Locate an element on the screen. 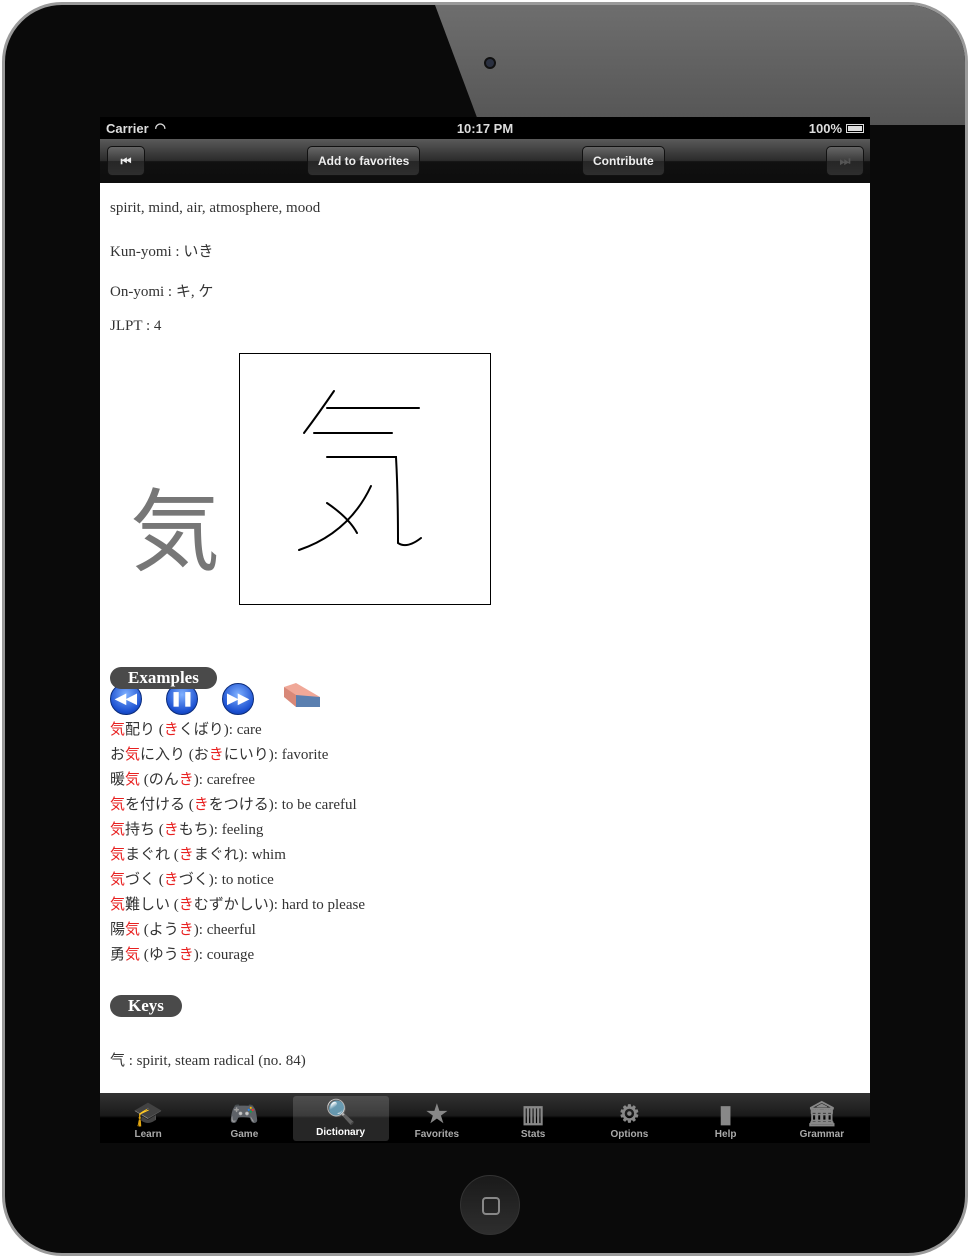  tab-learn: 🎓 Learn is located at coordinates (148, 1118).